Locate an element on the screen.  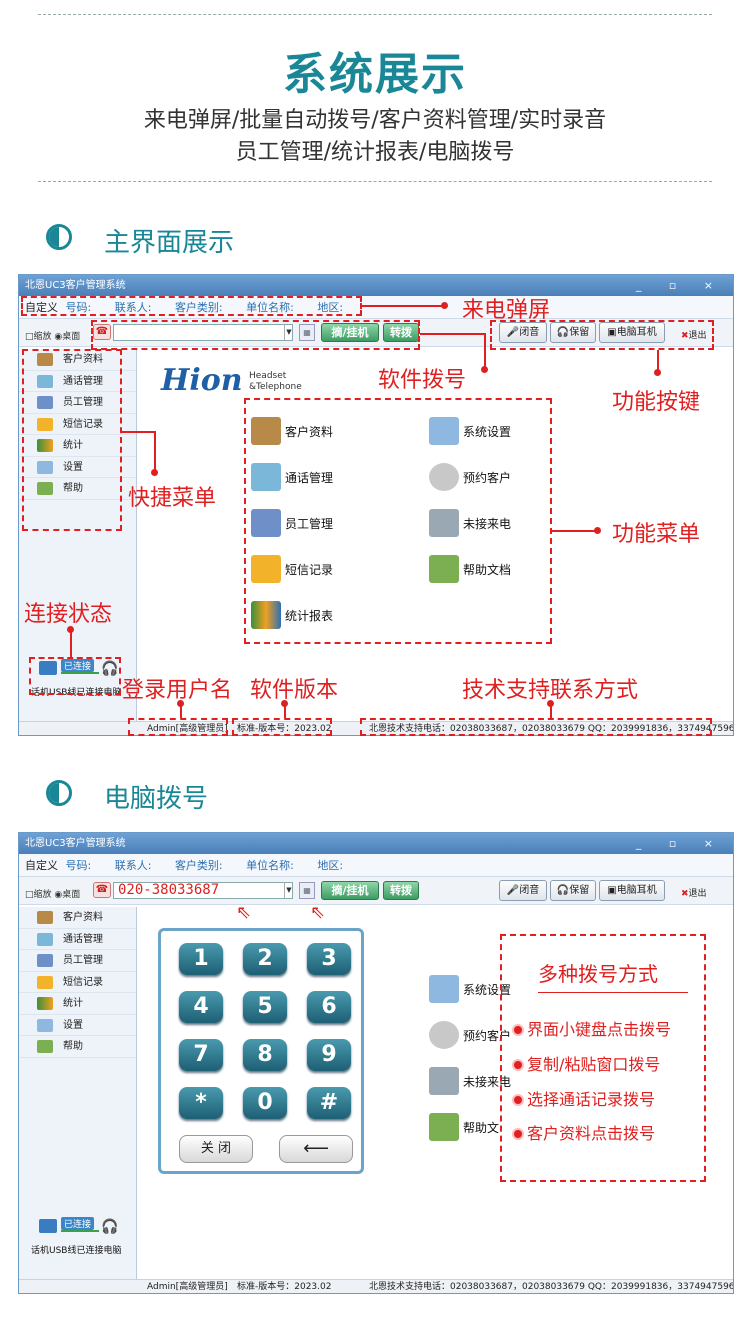
connected-badge: 已连接 is located at coordinates (78, 1223).